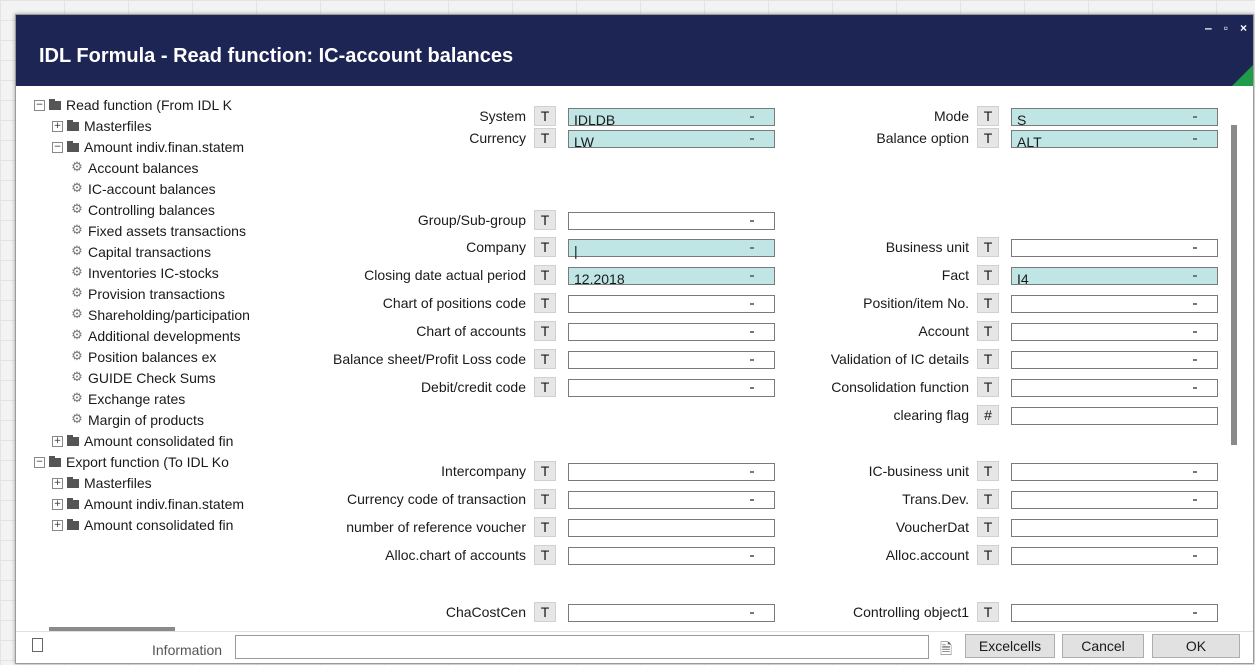  What do you see at coordinates (1208, 28) in the screenshot?
I see `minimize-button: ‒` at bounding box center [1208, 28].